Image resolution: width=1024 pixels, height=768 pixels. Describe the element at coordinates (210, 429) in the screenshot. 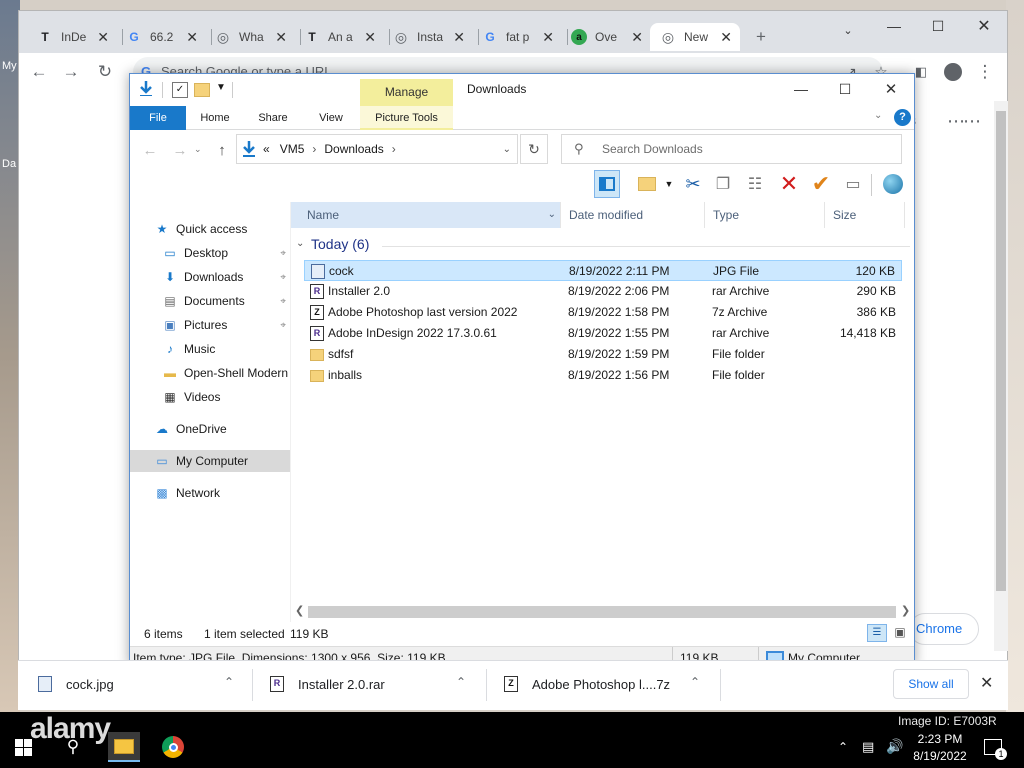

I see `nav-item-onedrive: ☁ OneDrive` at that location.